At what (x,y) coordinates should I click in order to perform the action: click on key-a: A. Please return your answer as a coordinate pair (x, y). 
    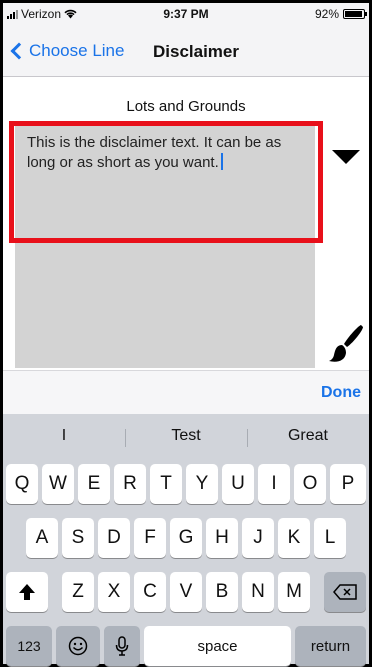
    Looking at the image, I should click on (42, 538).